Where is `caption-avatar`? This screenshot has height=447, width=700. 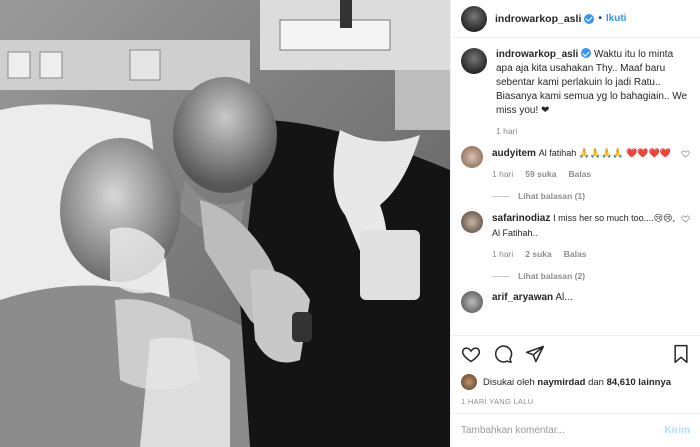 caption-avatar is located at coordinates (474, 61).